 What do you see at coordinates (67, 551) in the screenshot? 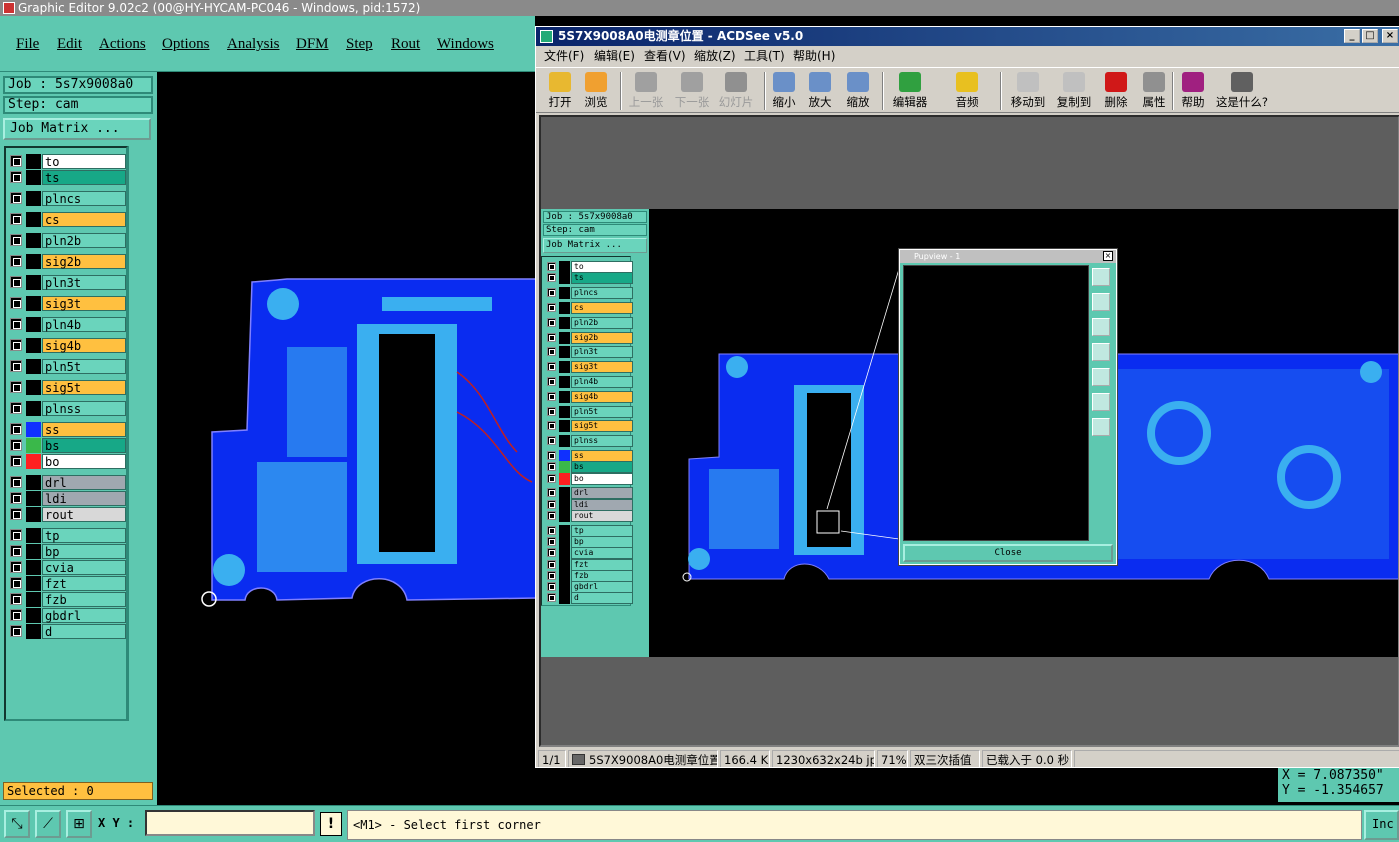
I see `layer-row-bp: bp` at bounding box center [67, 551].